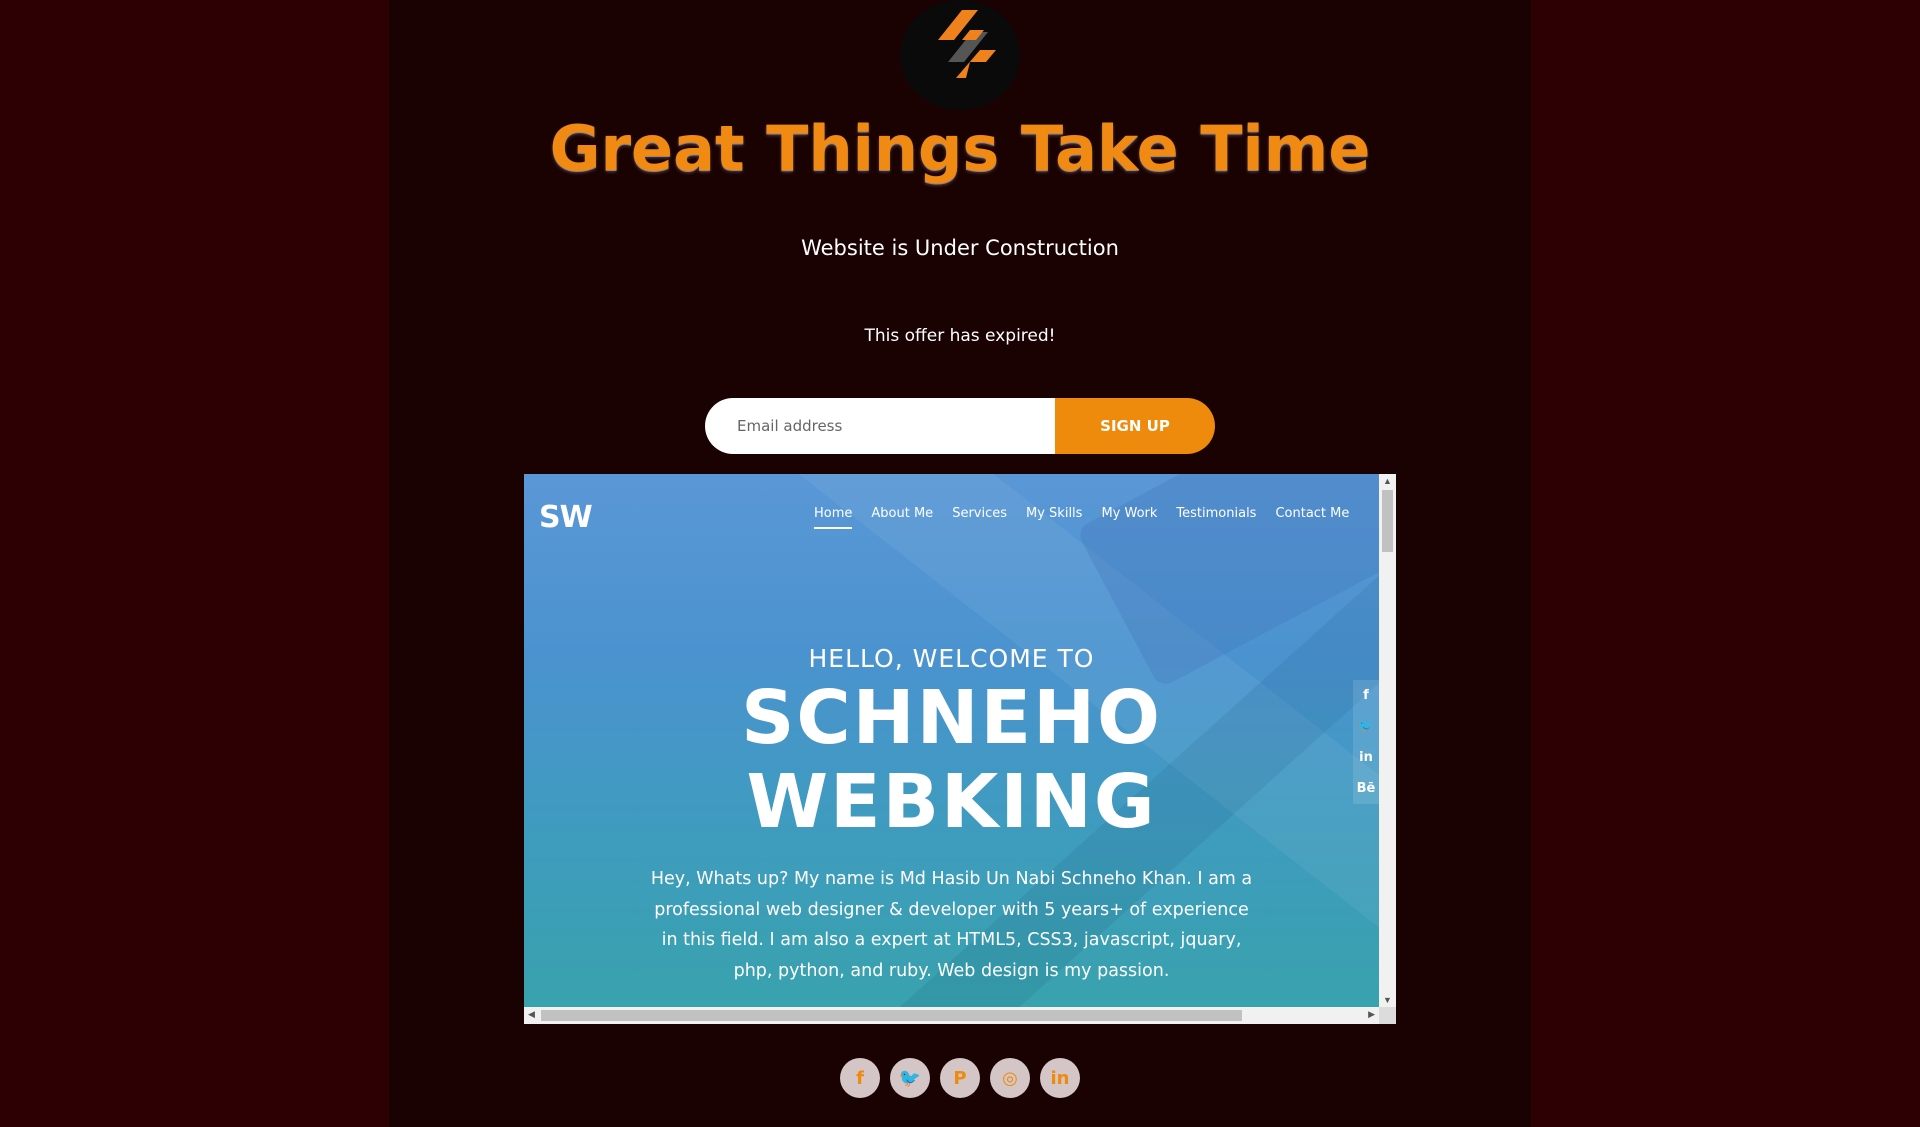  I want to click on signup-form: SIGN UP, so click(960, 426).